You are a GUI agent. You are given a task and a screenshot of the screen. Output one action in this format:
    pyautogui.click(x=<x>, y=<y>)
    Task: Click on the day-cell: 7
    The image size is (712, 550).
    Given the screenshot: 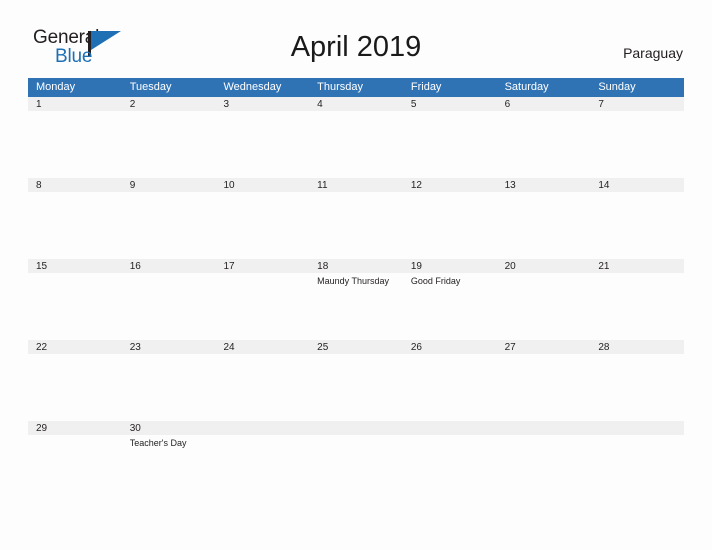 What is the action you would take?
    pyautogui.click(x=637, y=137)
    